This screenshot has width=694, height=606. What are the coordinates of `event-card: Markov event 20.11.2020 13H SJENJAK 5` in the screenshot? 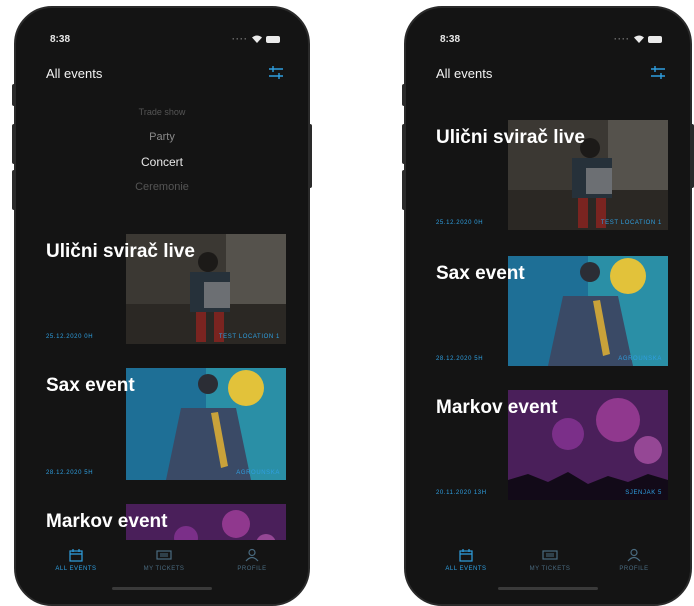 It's located at (552, 445).